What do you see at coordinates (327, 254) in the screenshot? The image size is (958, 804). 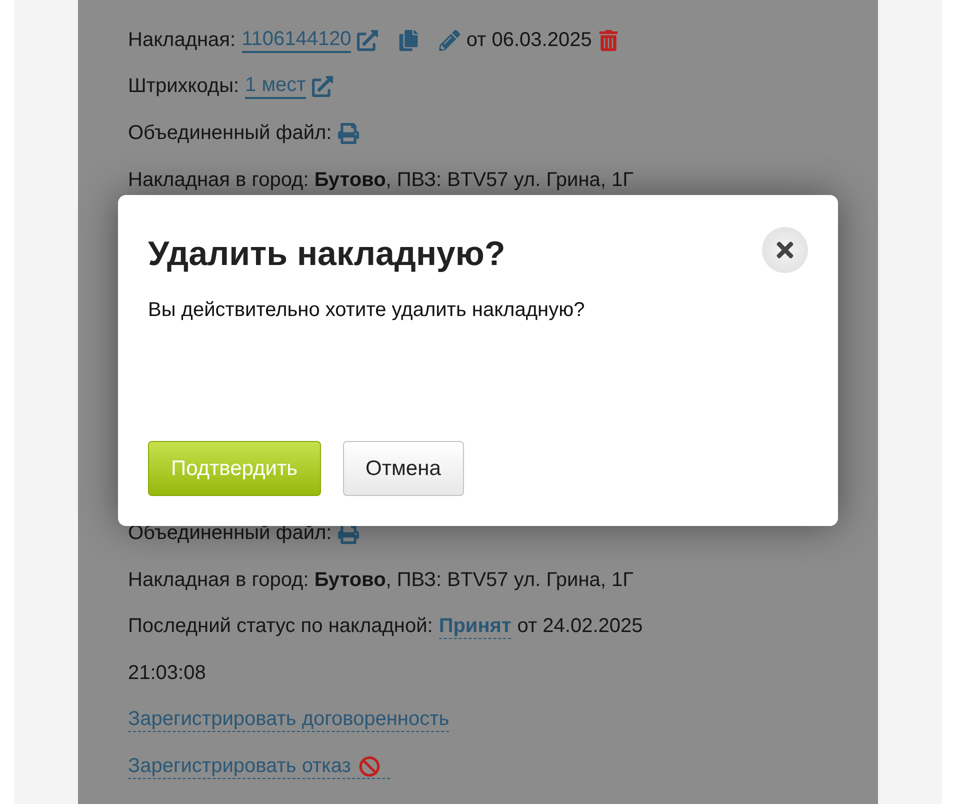 I see `dialog-title: Удалить накладную?` at bounding box center [327, 254].